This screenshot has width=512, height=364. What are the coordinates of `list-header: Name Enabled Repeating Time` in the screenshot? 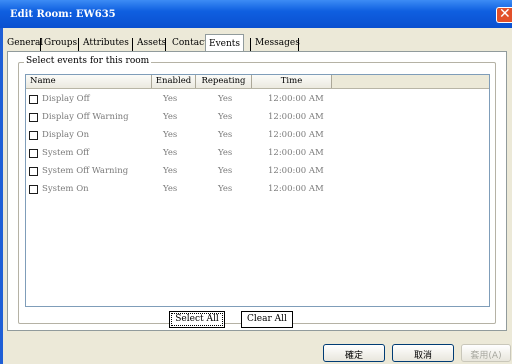 It's located at (257, 82).